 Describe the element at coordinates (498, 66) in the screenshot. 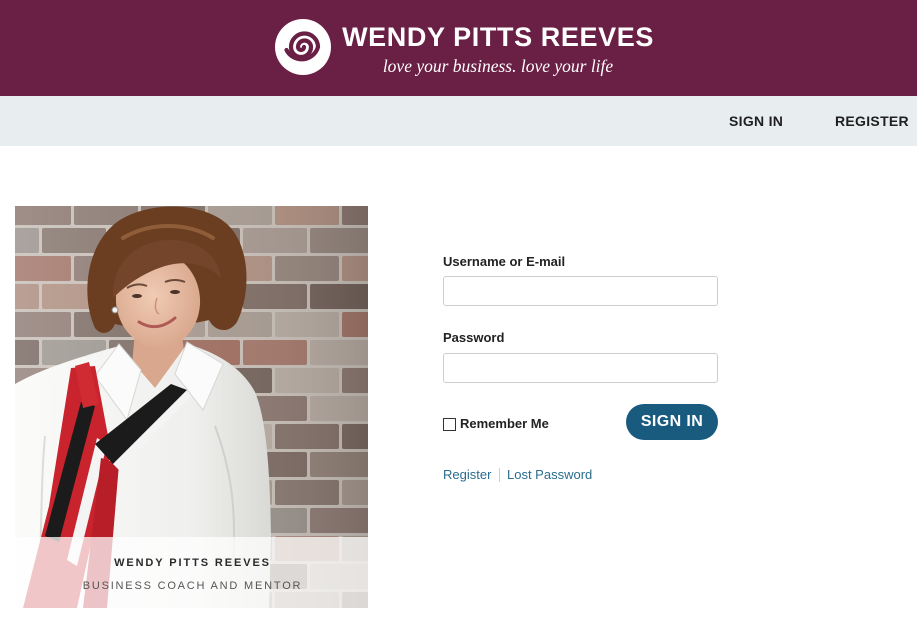

I see `brand-tagline: love your business. love your life` at that location.